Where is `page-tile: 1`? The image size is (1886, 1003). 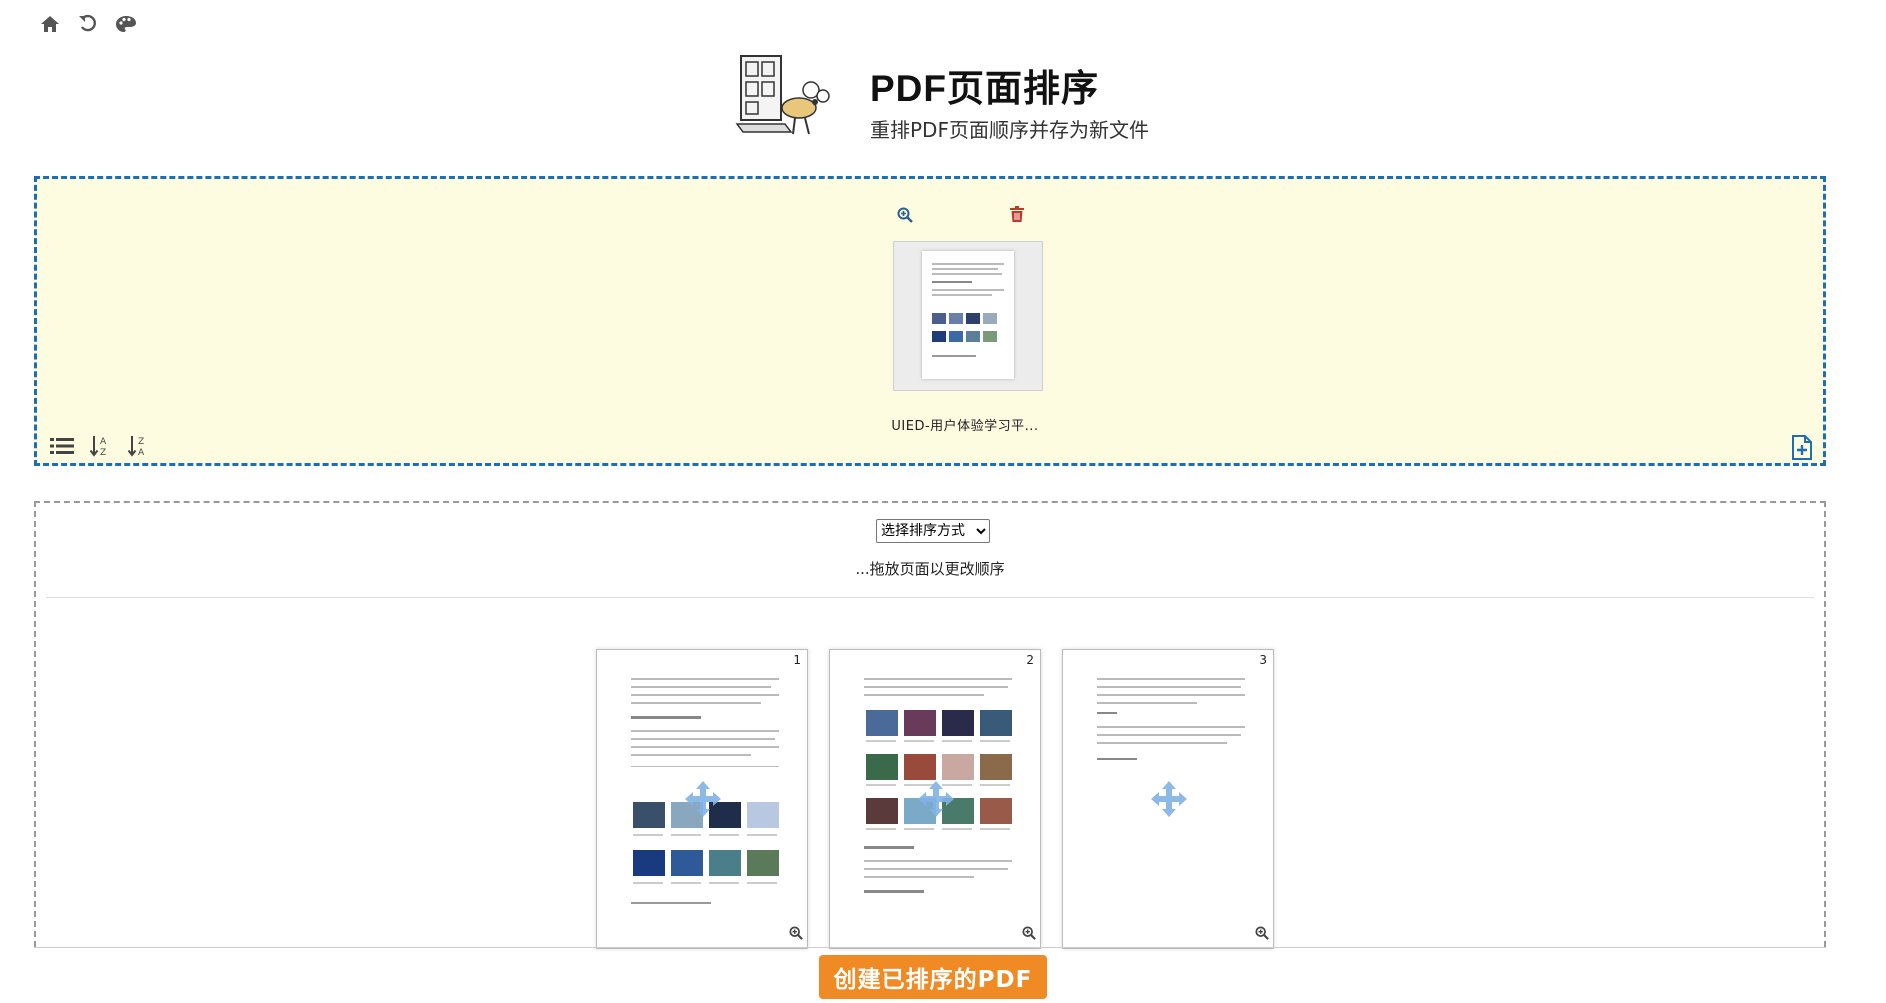
page-tile: 1 is located at coordinates (702, 799).